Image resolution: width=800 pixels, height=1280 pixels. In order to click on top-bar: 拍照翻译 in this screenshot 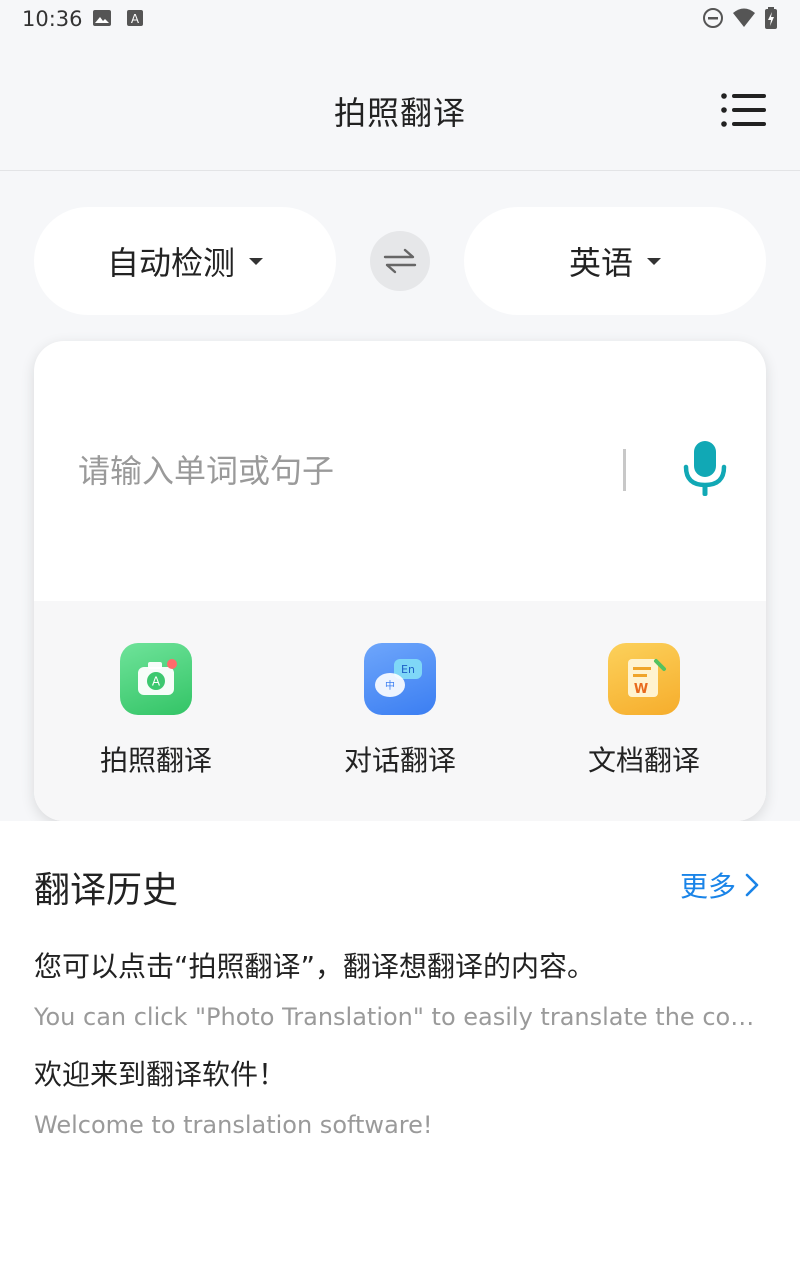, I will do `click(400, 104)`.